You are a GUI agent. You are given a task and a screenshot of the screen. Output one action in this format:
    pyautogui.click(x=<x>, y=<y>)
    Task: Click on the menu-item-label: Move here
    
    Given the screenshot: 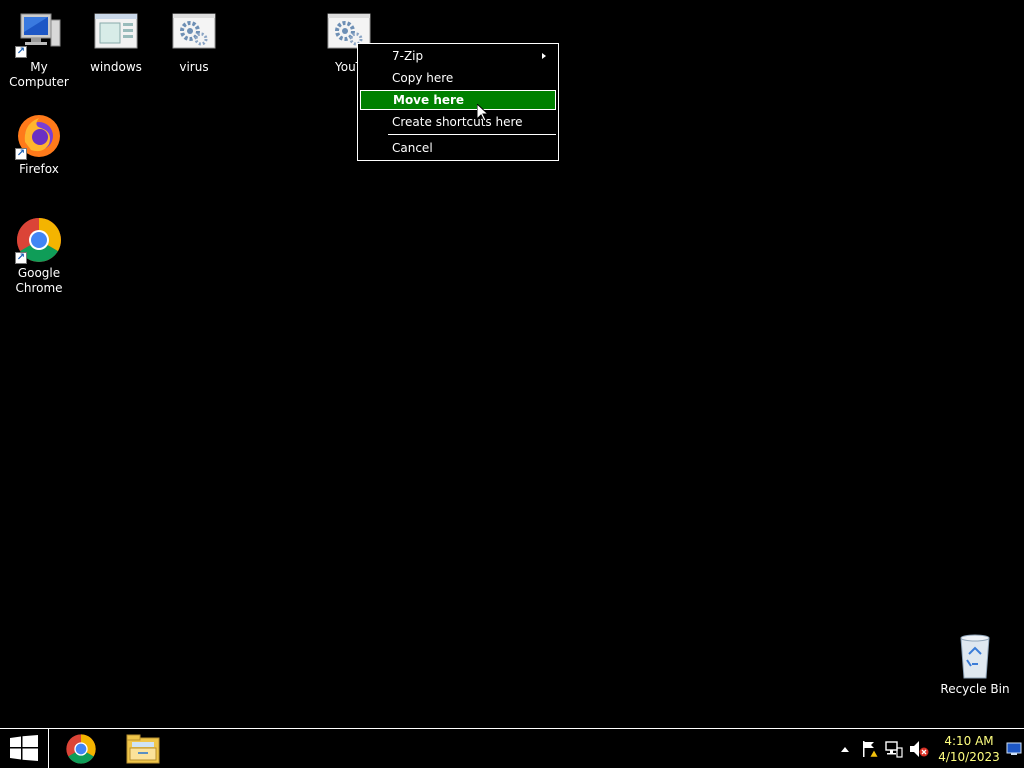 What is the action you would take?
    pyautogui.click(x=429, y=100)
    